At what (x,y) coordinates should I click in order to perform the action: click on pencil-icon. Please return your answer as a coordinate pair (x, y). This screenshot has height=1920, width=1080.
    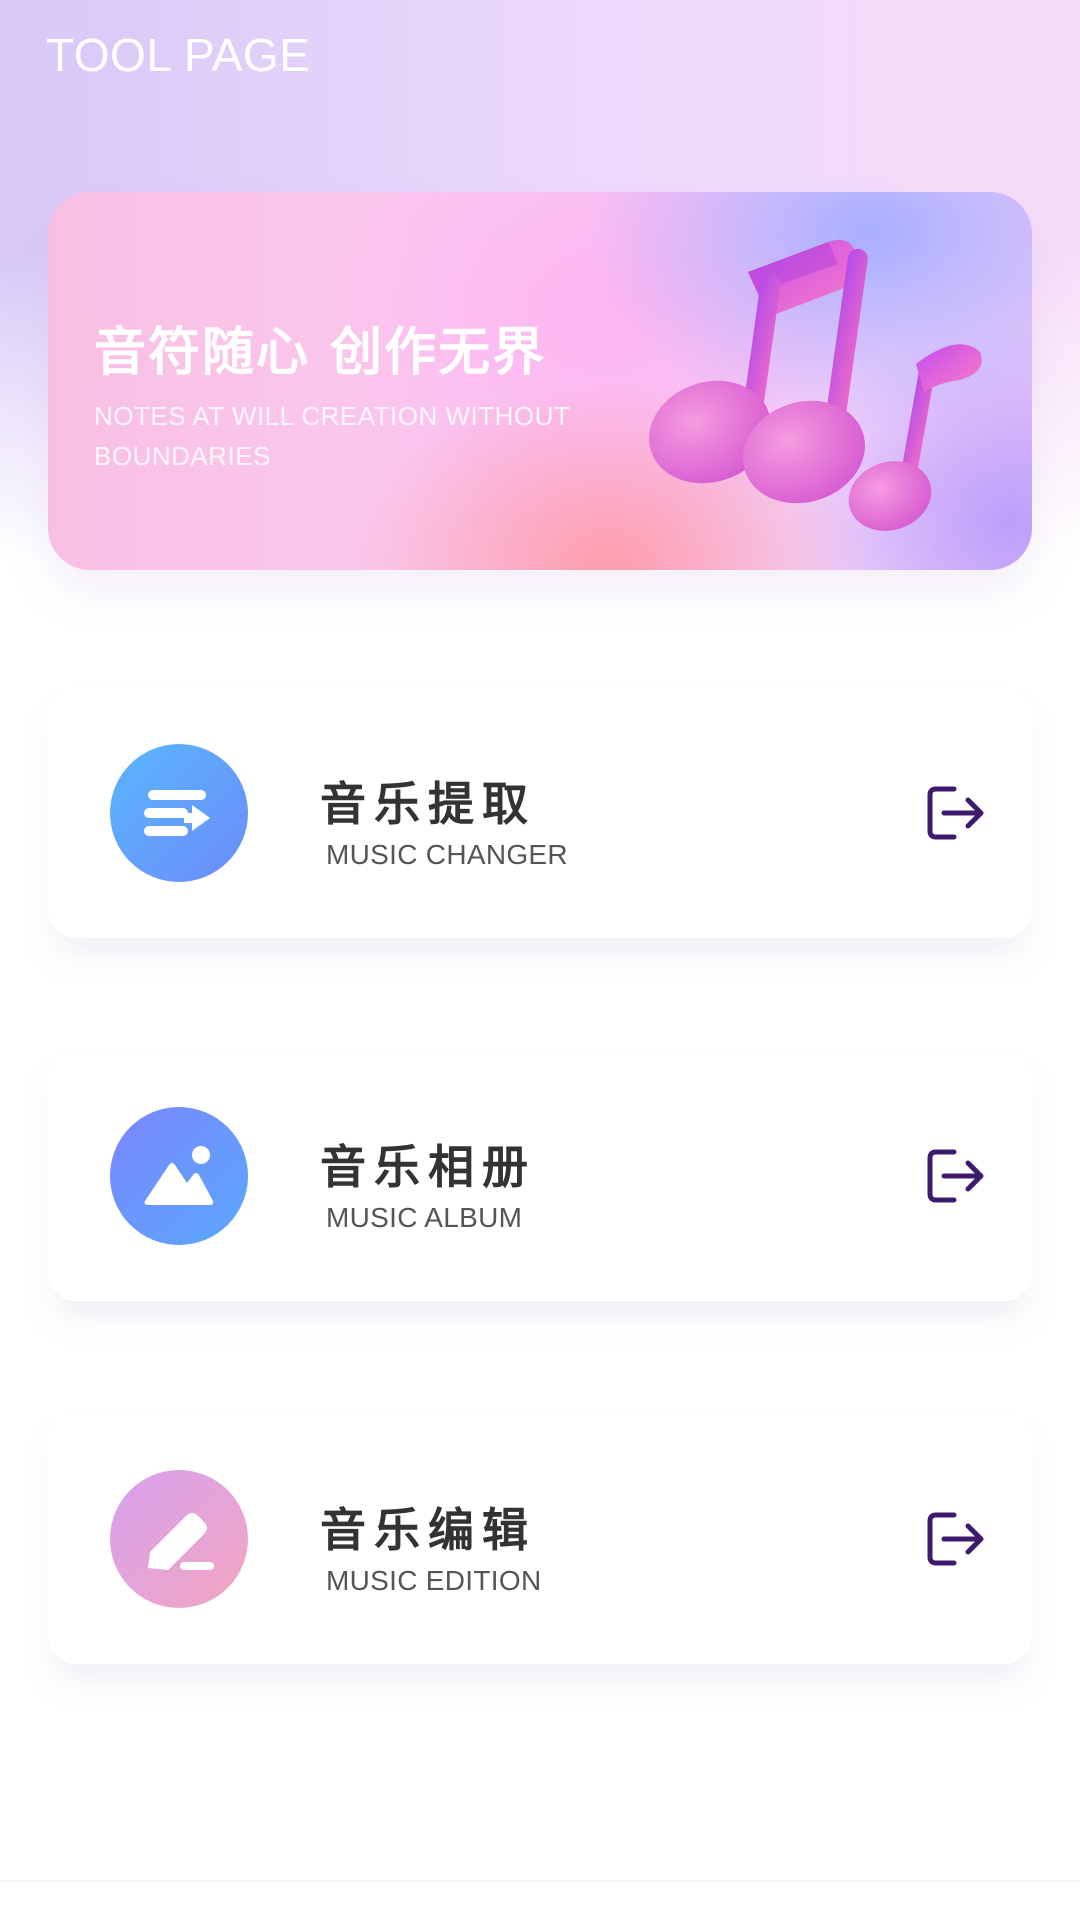
    Looking at the image, I should click on (179, 1539).